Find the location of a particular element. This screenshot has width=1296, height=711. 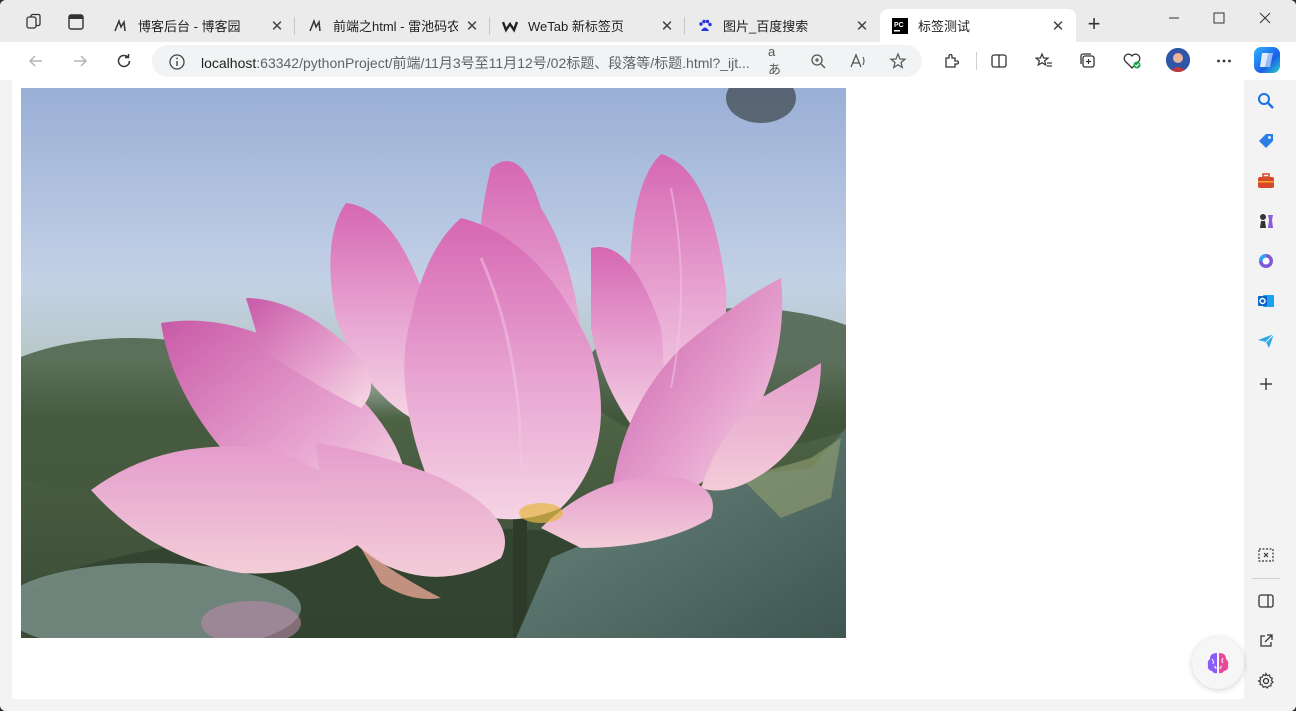

tab-title: 博客后台 - 博客园 is located at coordinates (189, 26).